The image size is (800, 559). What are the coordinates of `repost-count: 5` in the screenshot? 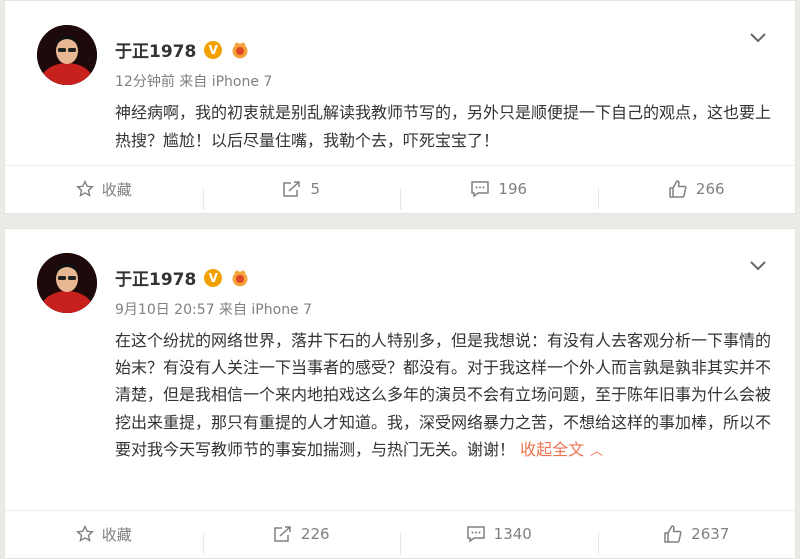 It's located at (315, 189).